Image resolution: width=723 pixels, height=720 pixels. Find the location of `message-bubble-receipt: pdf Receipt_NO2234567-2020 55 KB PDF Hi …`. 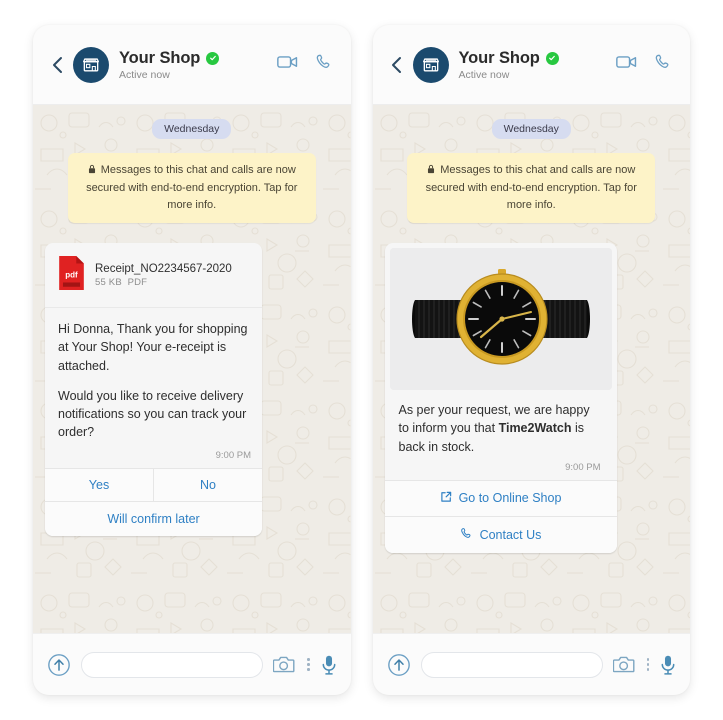

message-bubble-receipt: pdf Receipt_NO2234567-2020 55 KB PDF Hi … is located at coordinates (153, 389).